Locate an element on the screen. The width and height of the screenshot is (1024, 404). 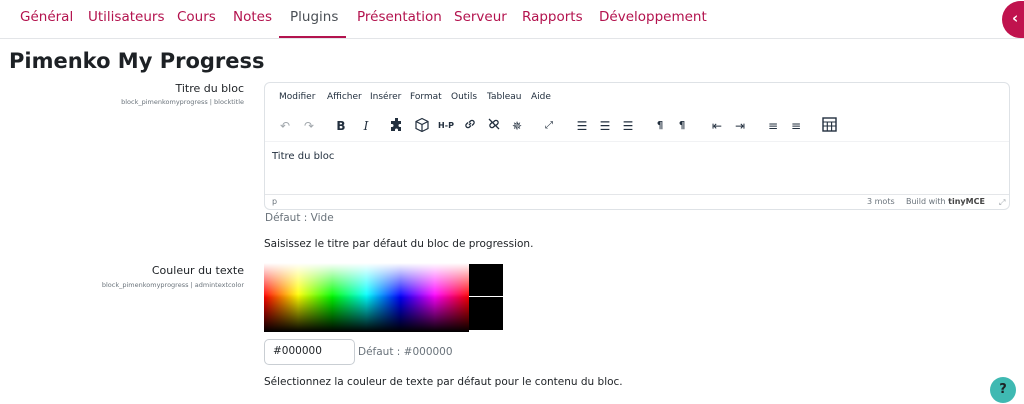
tinymce-branding: Build with tinyMCE is located at coordinates (945, 201).